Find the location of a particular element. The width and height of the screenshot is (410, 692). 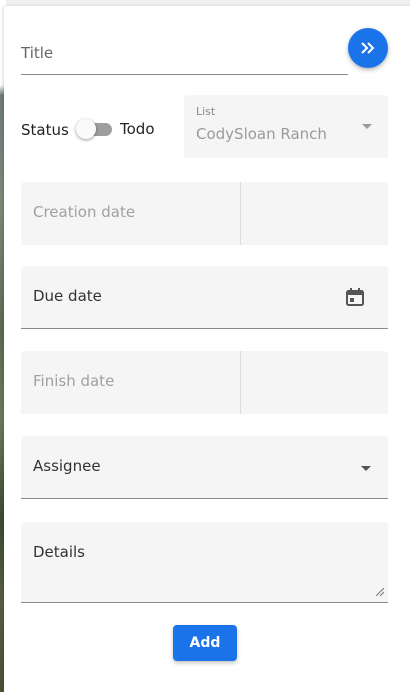

finish-date-label: Finish date is located at coordinates (74, 381).